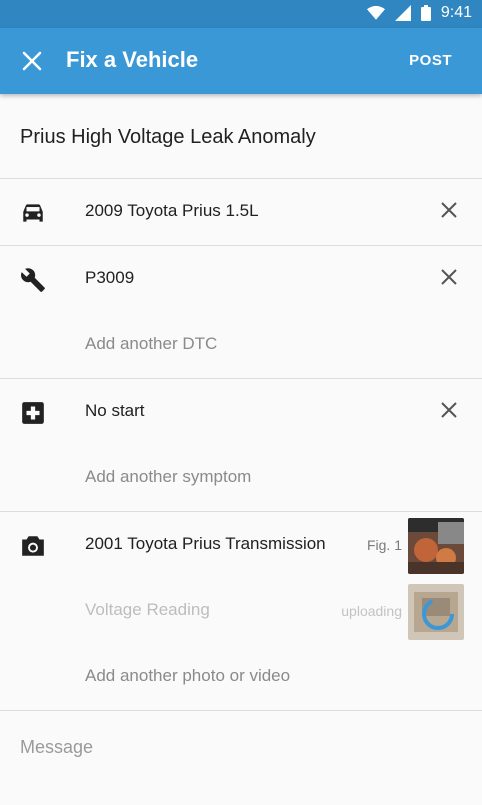 This screenshot has height=805, width=482. Describe the element at coordinates (115, 410) in the screenshot. I see `symptom-name: No start` at that location.